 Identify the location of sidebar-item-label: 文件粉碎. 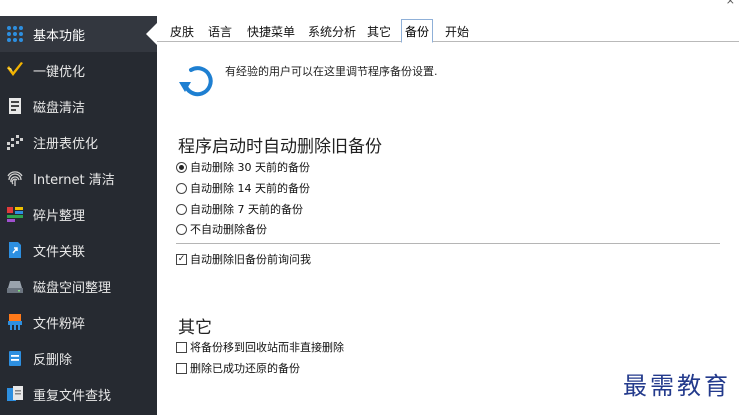
(59, 324).